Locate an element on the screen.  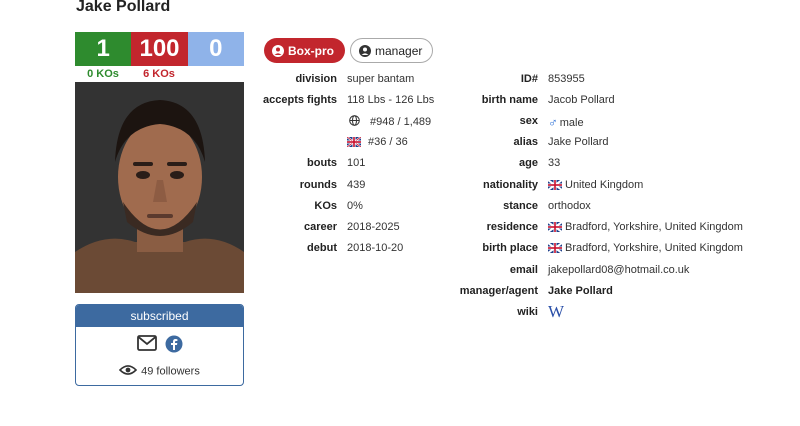
rounds-value: 439 is located at coordinates (356, 185).